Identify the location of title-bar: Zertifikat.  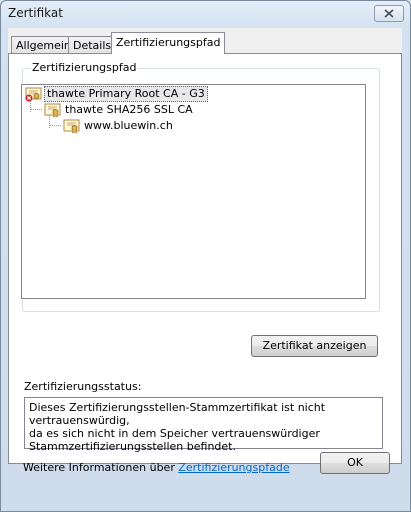
(205, 14).